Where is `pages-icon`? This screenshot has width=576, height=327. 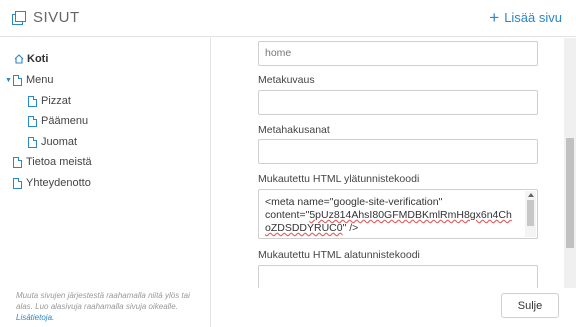
pages-icon is located at coordinates (19, 17).